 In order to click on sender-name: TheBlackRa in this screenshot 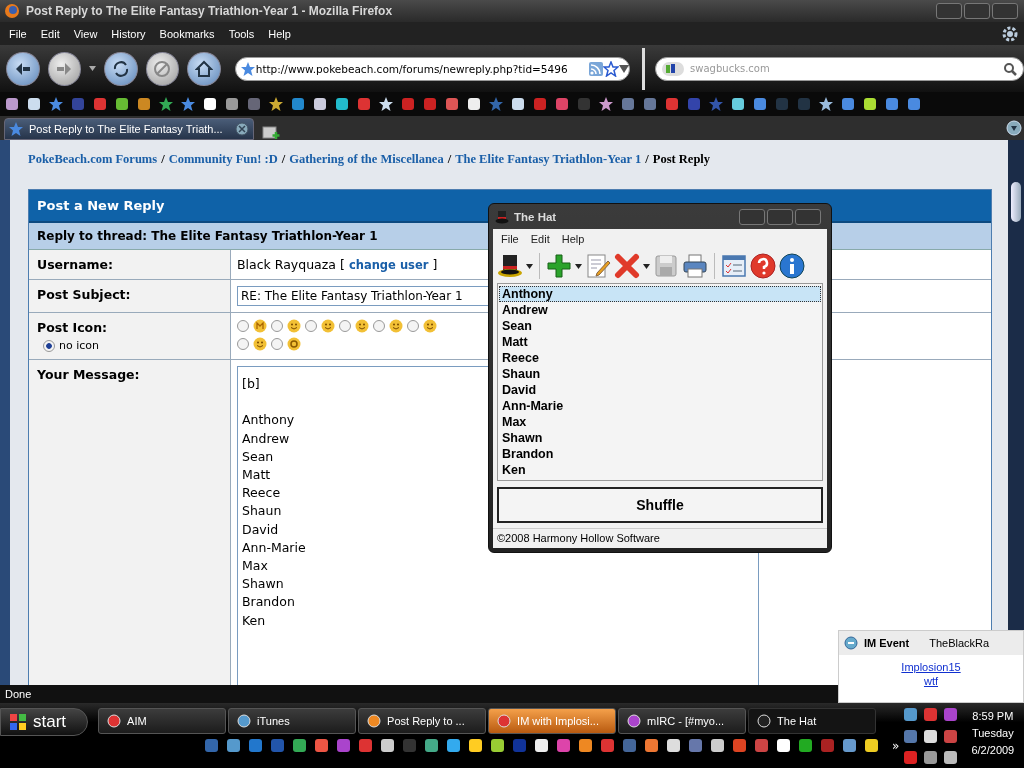, I will do `click(959, 643)`.